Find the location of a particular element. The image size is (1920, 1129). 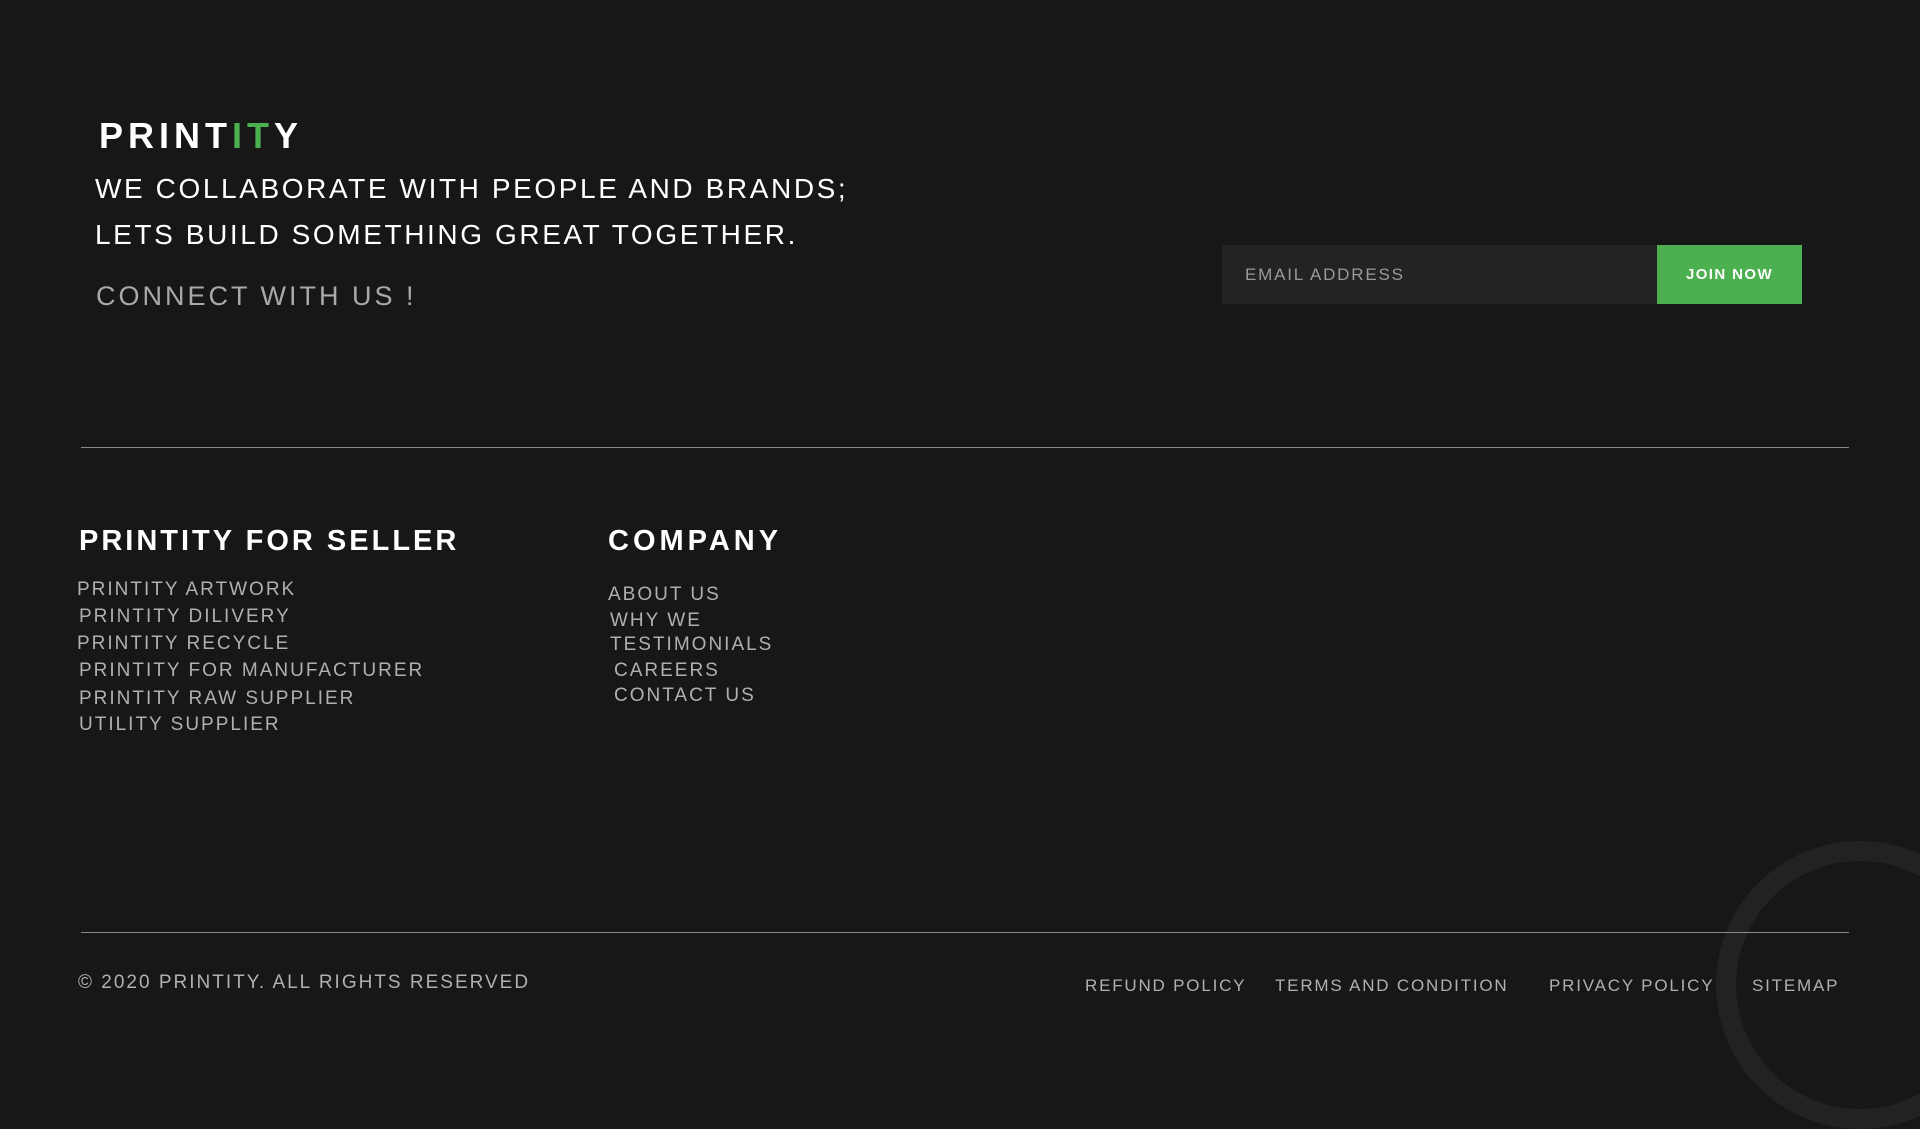

join-now-button: JOIN NOW is located at coordinates (1729, 274).